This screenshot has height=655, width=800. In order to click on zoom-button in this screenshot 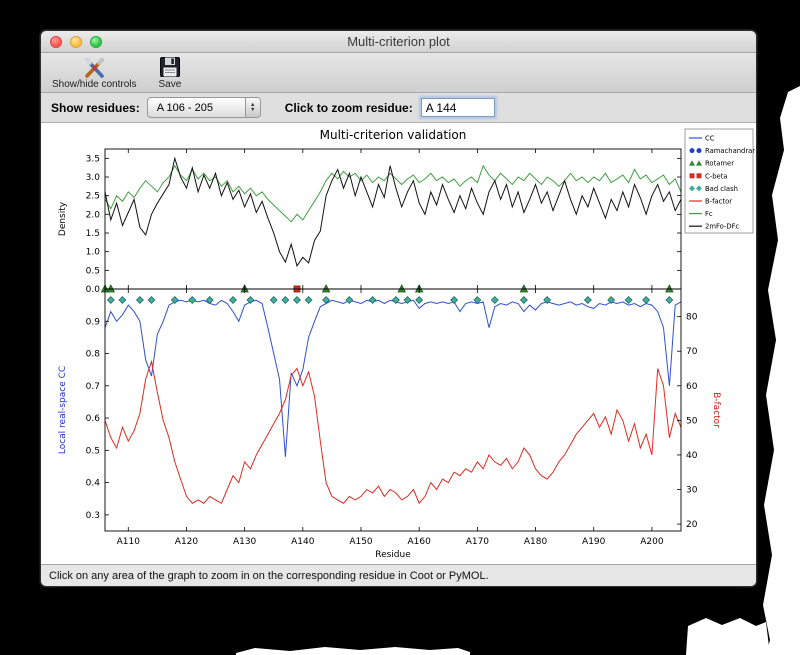, I will do `click(96, 42)`.